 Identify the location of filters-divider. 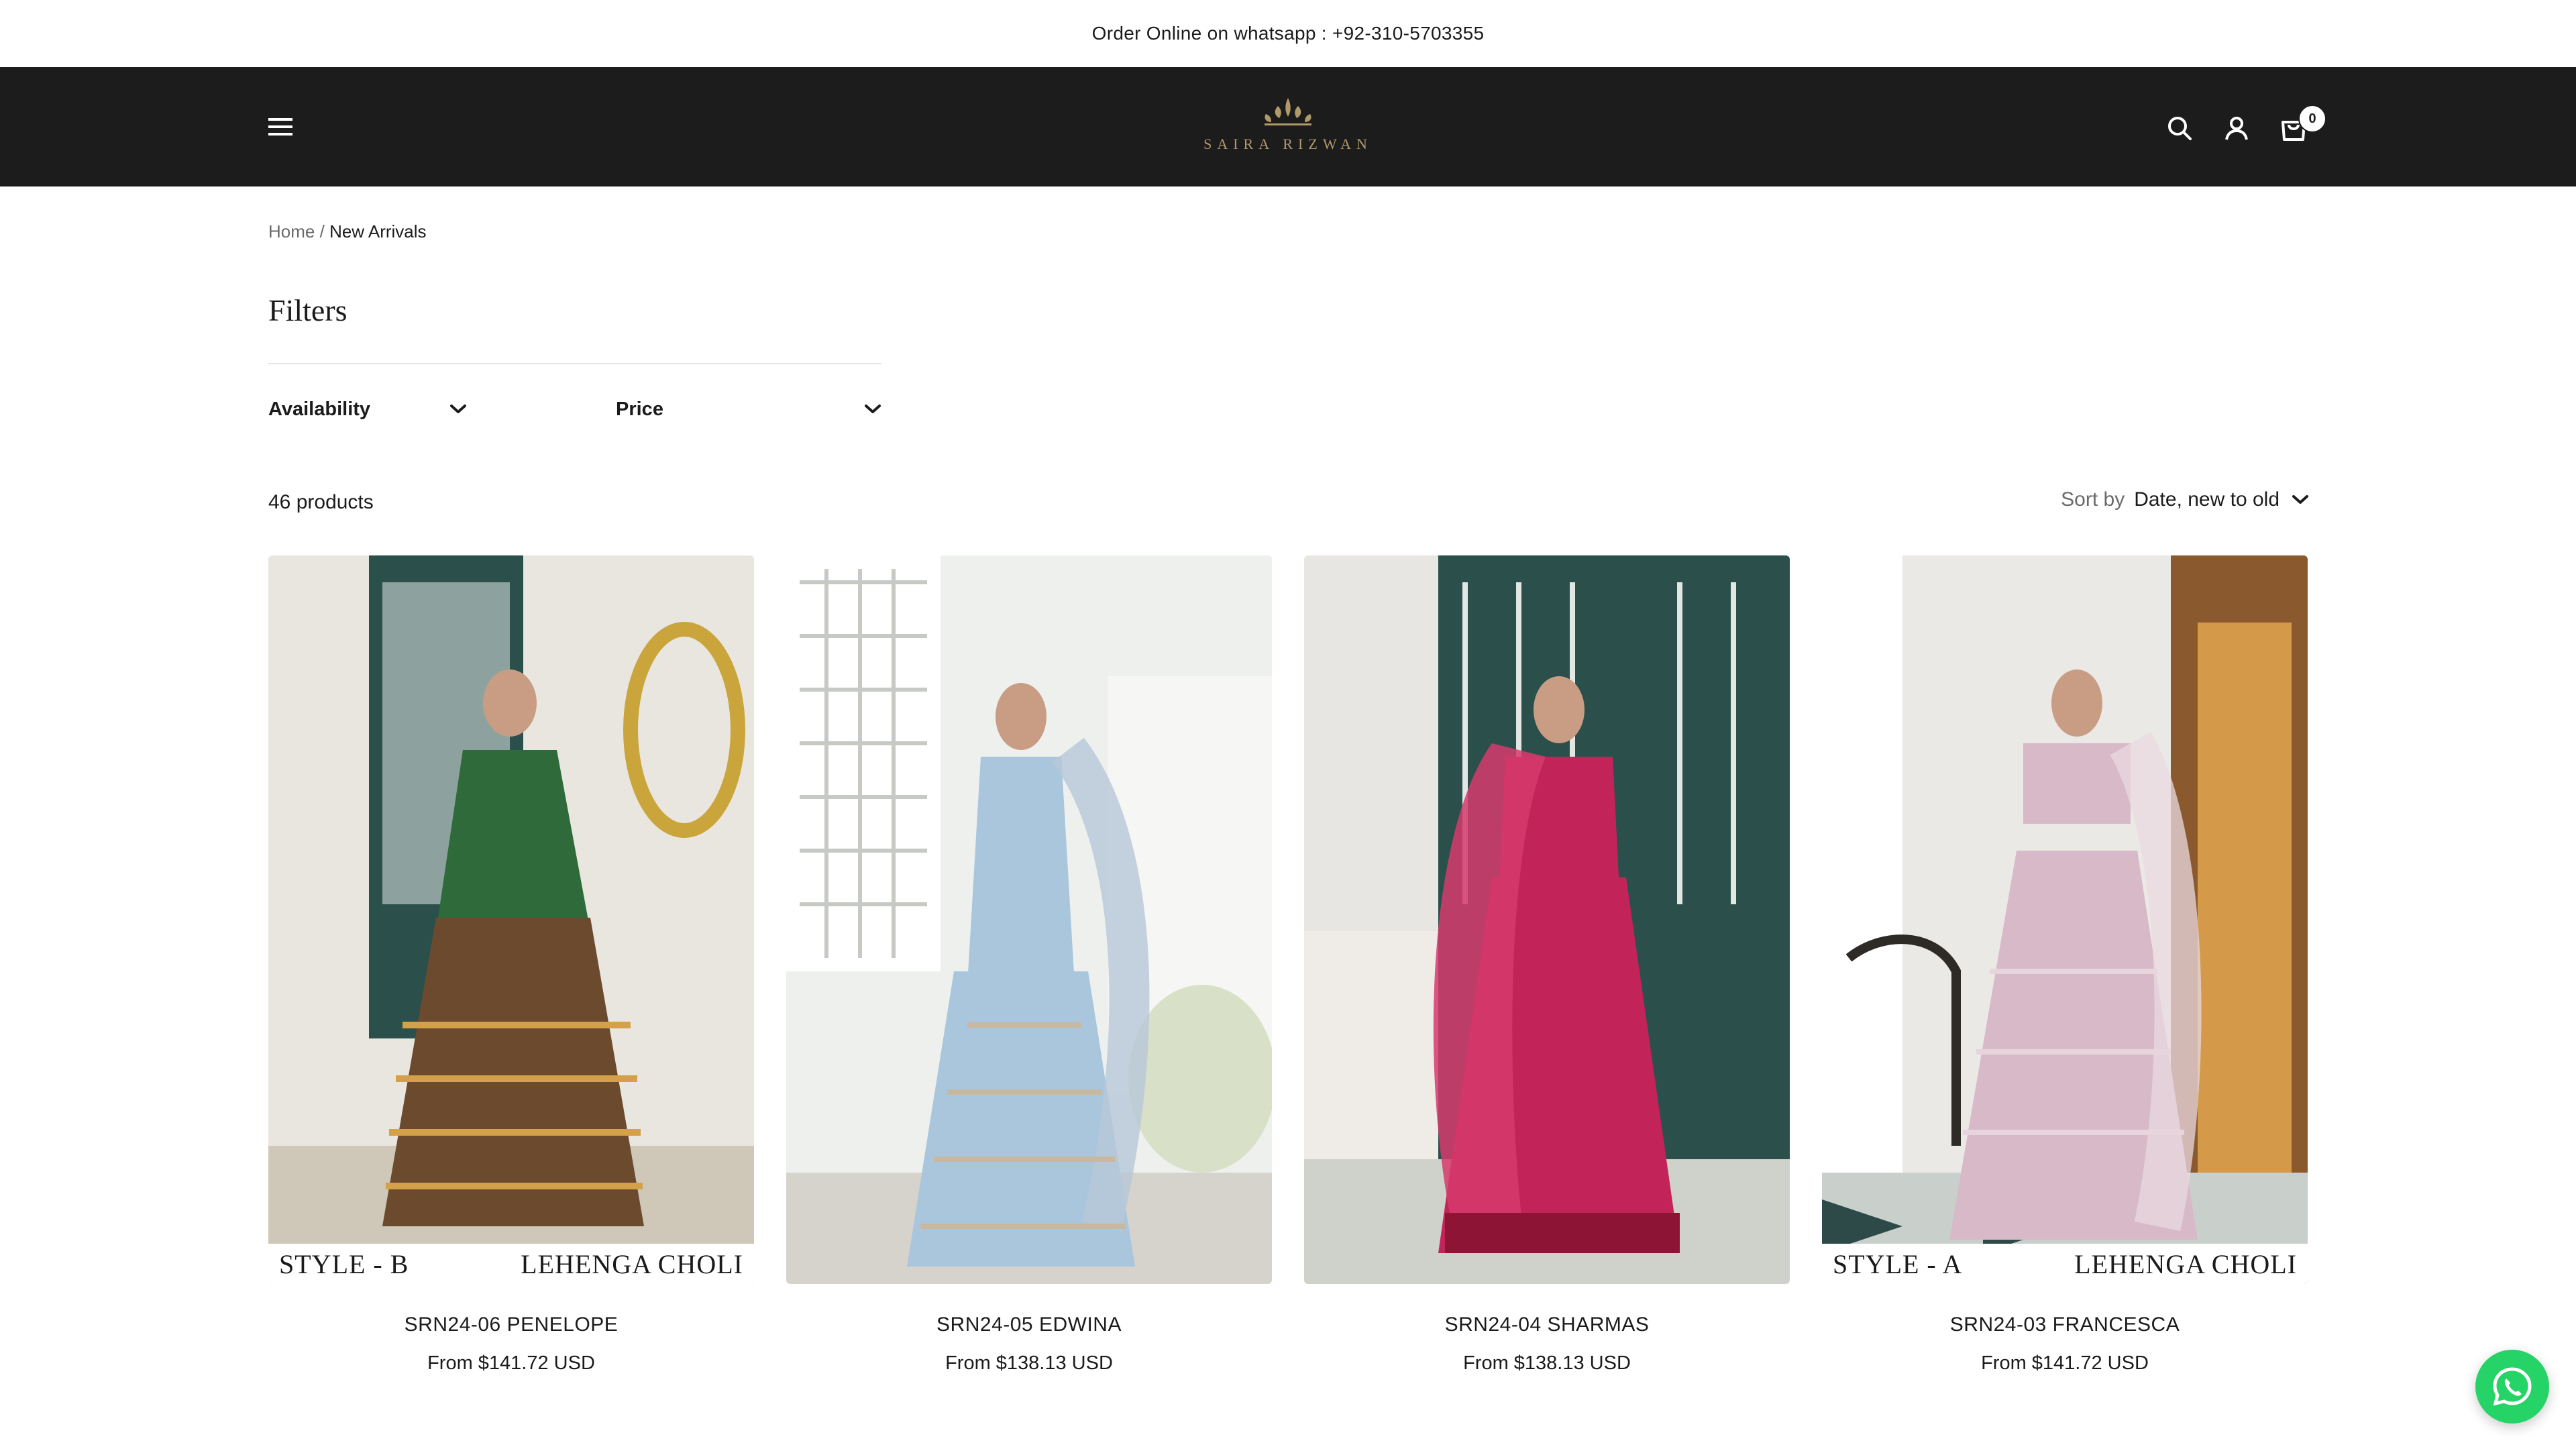
(574, 363).